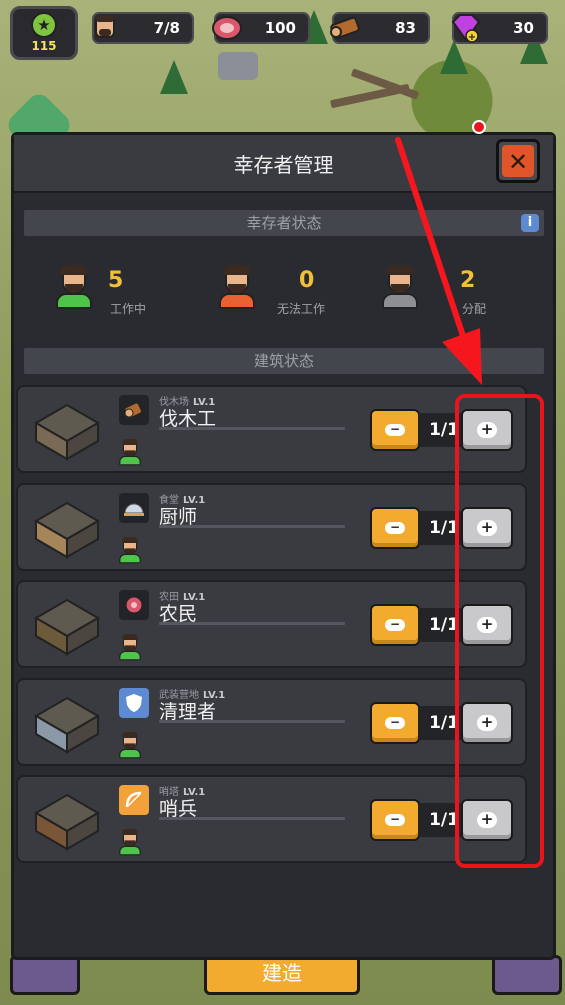  What do you see at coordinates (237, 287) in the screenshot?
I see `survivor-unable-icon` at bounding box center [237, 287].